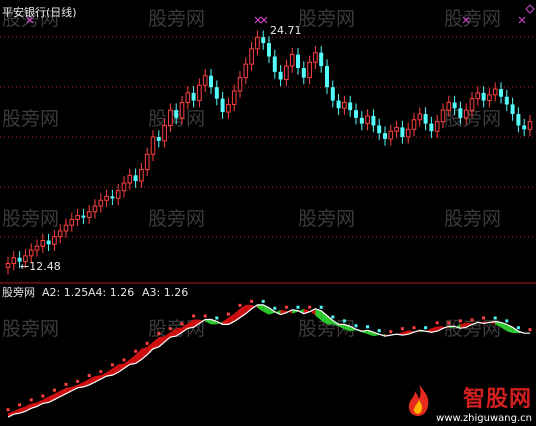 This screenshot has width=536, height=426. I want to click on indicator-band, so click(132, 359).